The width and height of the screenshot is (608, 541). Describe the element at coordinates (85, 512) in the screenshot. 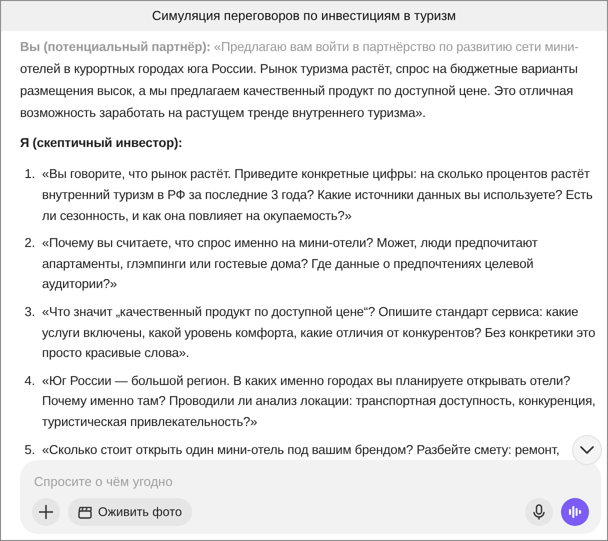

I see `clapperboard-icon` at that location.